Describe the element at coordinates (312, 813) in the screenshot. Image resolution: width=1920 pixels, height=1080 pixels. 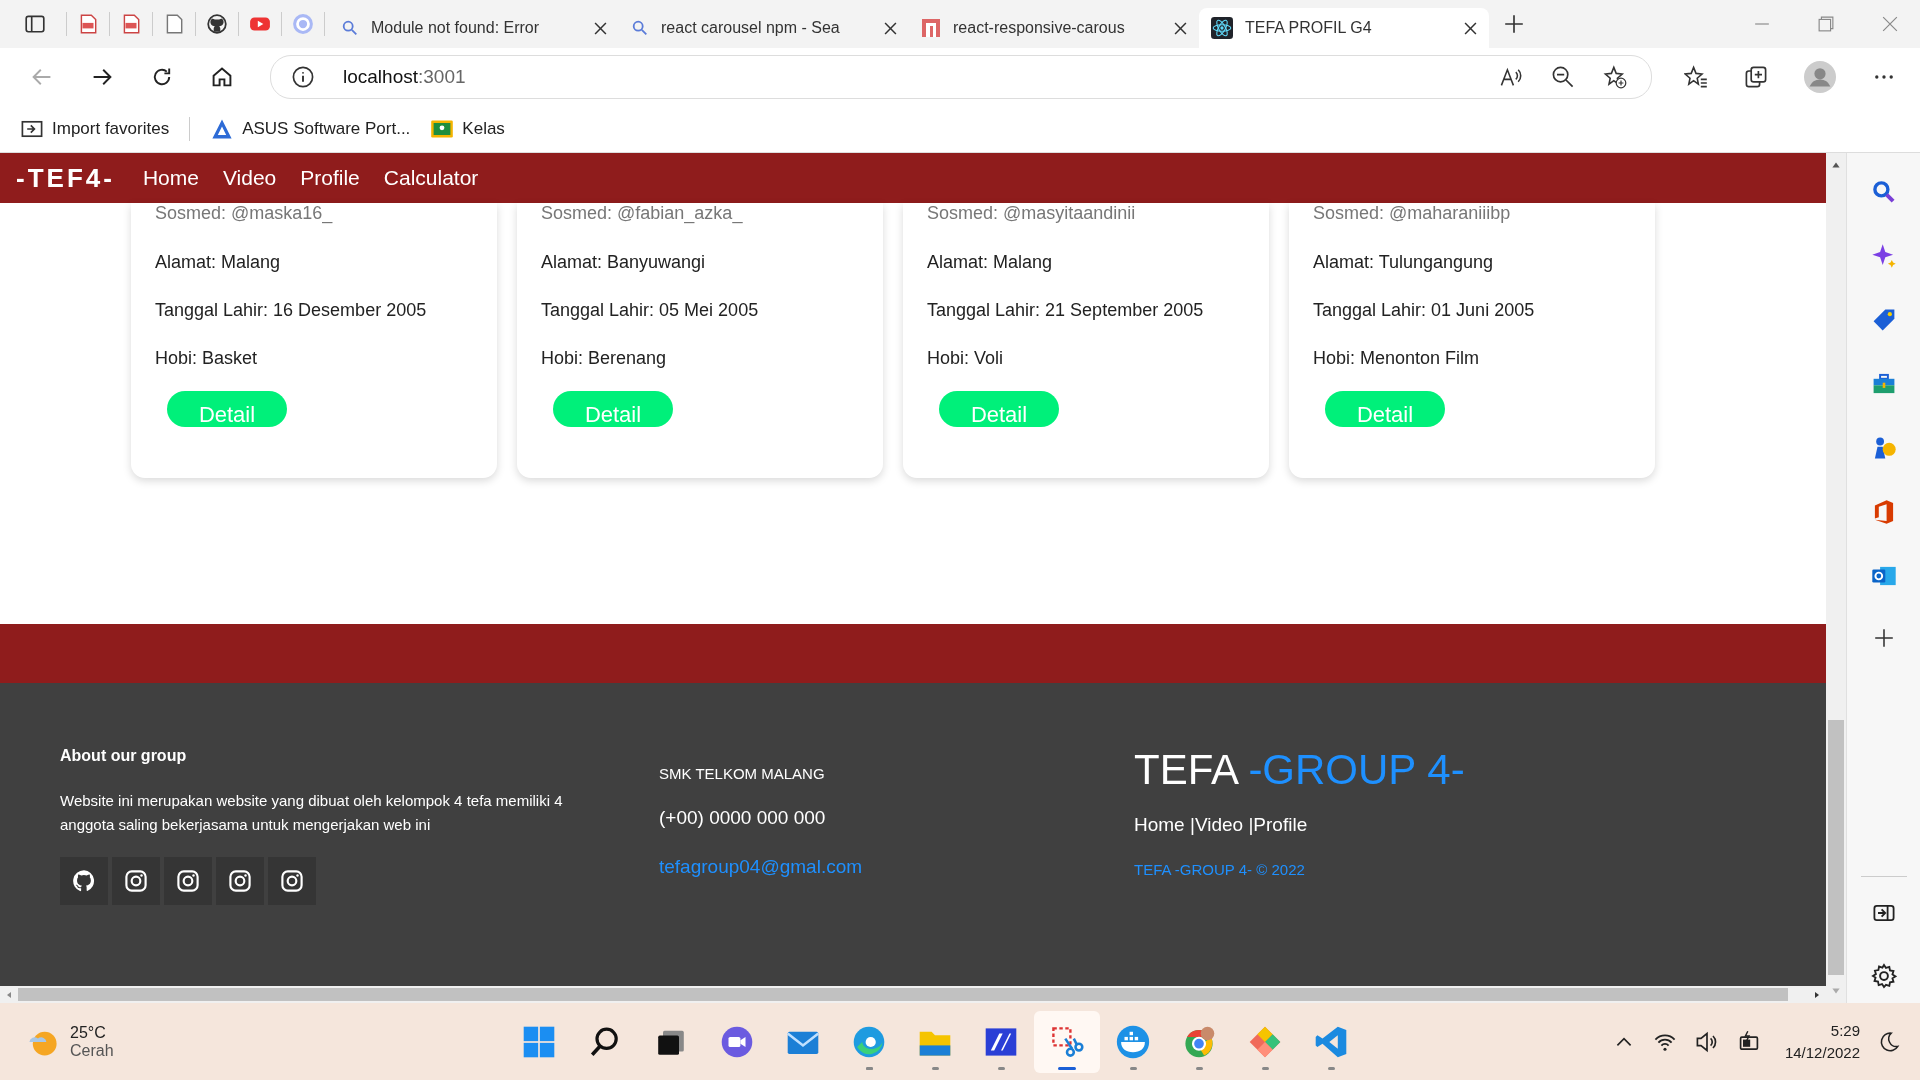
I see `about-text: Website ini merupakan website yang dibuat oleh kelompok 4 tefa memiliki 4 anggota saling bekerjasama untuk mengerjakan web ini` at that location.